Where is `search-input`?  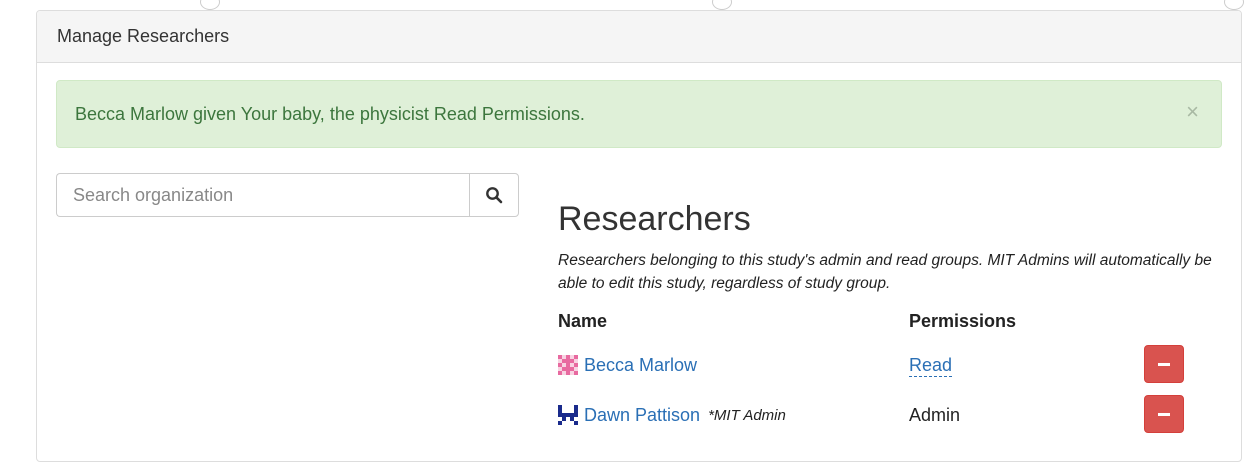 search-input is located at coordinates (262, 195).